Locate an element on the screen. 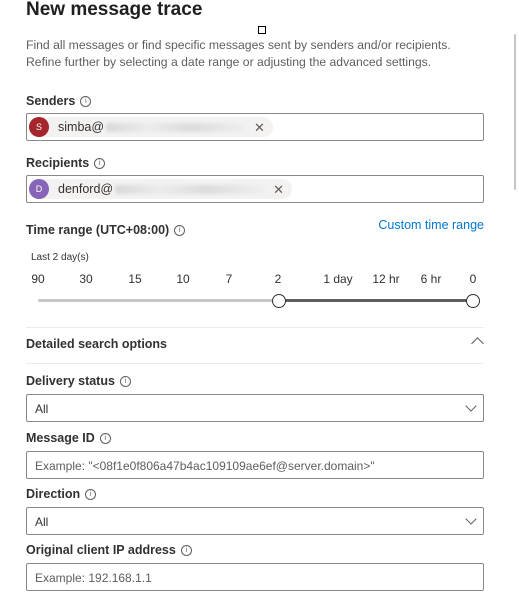 This screenshot has height=604, width=519. direction-label-text: Direction is located at coordinates (53, 494).